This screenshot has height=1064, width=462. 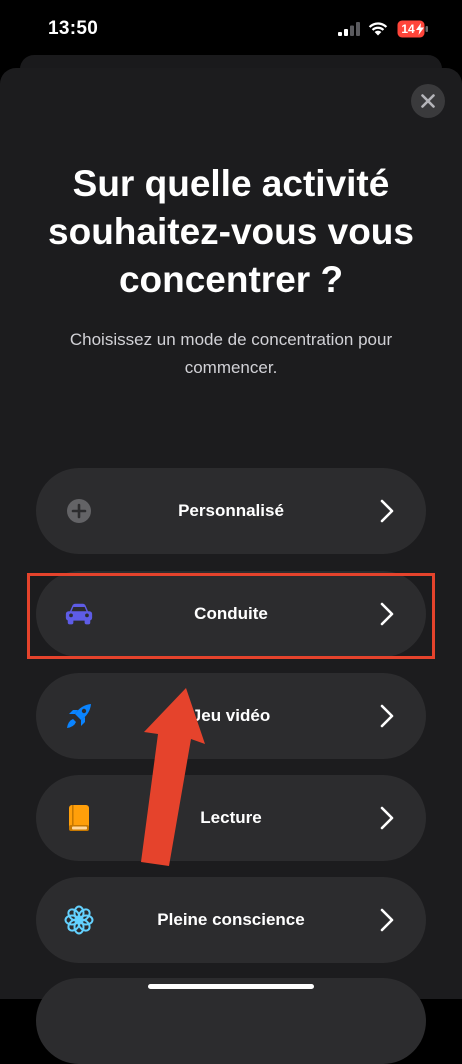 What do you see at coordinates (79, 818) in the screenshot?
I see `book-icon` at bounding box center [79, 818].